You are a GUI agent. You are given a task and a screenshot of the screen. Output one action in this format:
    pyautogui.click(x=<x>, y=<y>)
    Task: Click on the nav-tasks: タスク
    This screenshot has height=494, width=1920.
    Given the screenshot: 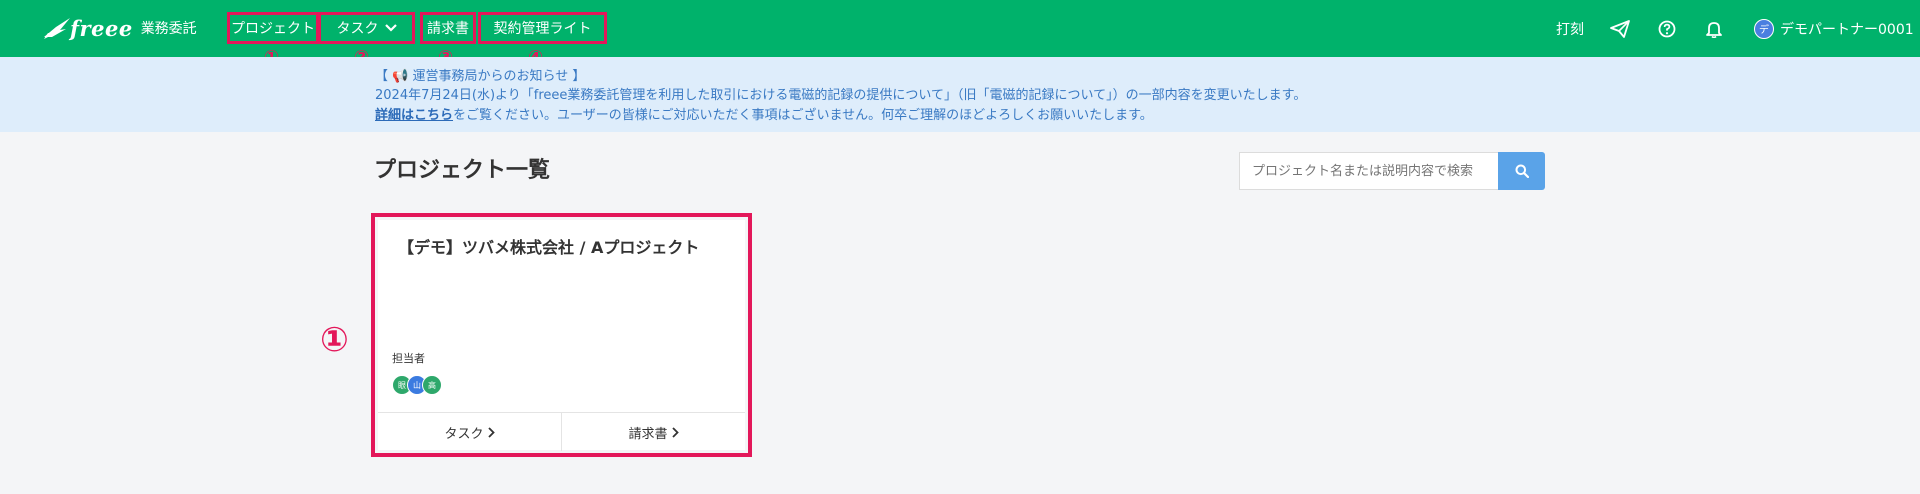 What is the action you would take?
    pyautogui.click(x=366, y=28)
    